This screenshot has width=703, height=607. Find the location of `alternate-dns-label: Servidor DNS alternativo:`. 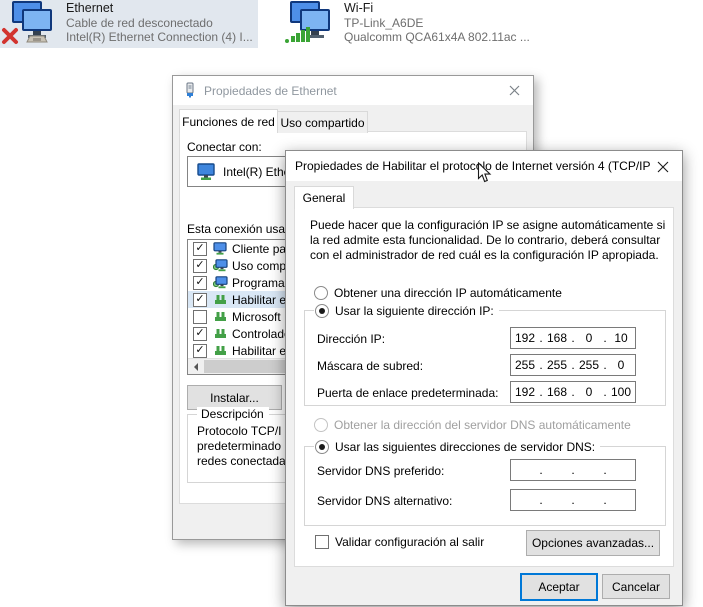

alternate-dns-label: Servidor DNS alternativo: is located at coordinates (385, 501).